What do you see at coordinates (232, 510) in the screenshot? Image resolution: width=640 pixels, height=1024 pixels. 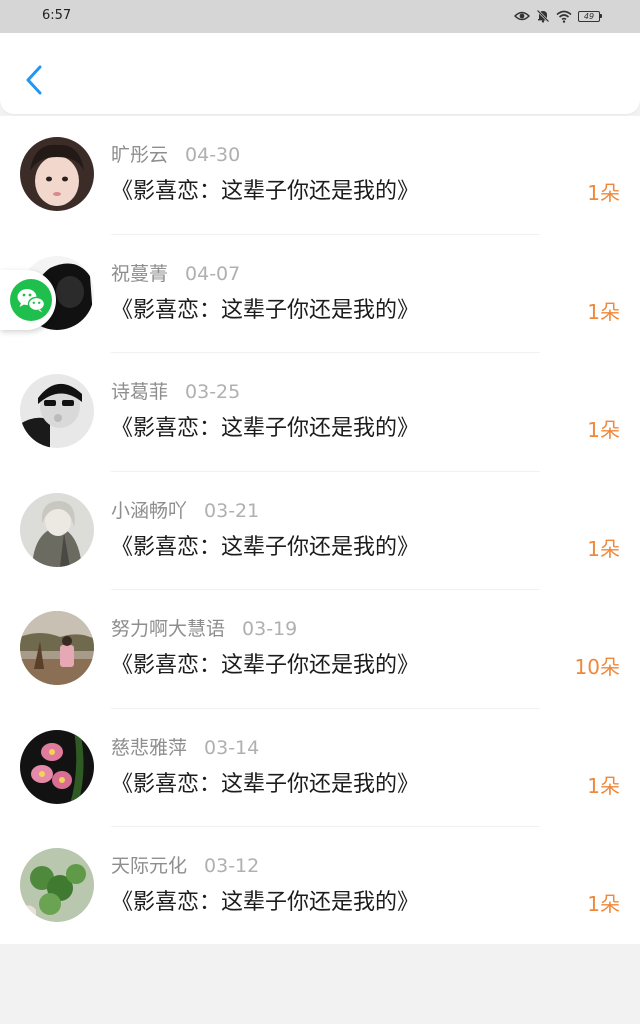 I see `gift-date: 03-21` at bounding box center [232, 510].